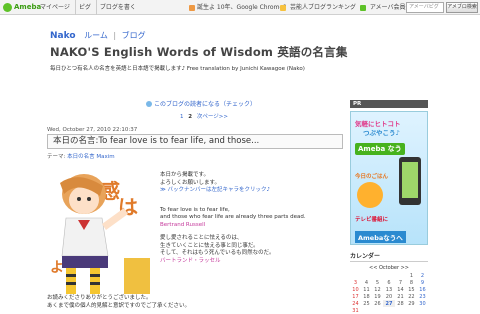 Image resolution: width=480 pixels, height=314 pixels. I want to click on become-reader-label: このブログの読者になる（チェック）, so click(205, 104).